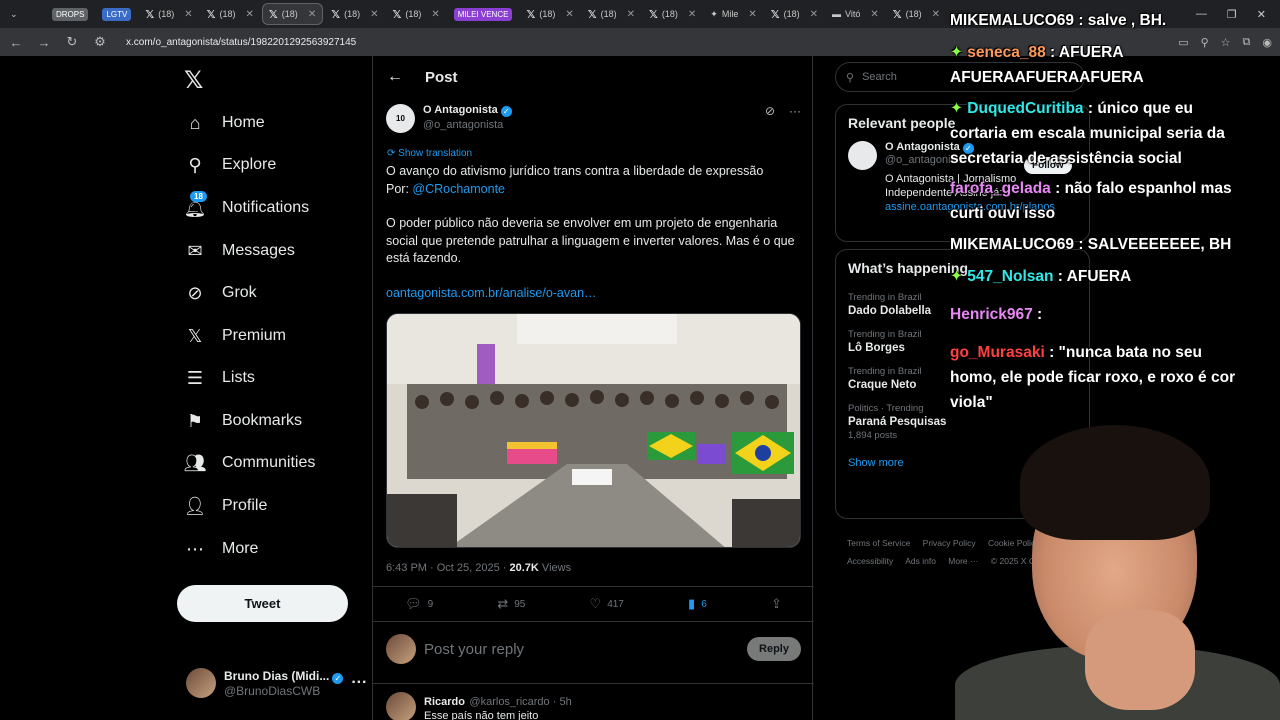 The image size is (1280, 720). Describe the element at coordinates (770, 118) in the screenshot. I see `grok-icon: ⊘` at that location.